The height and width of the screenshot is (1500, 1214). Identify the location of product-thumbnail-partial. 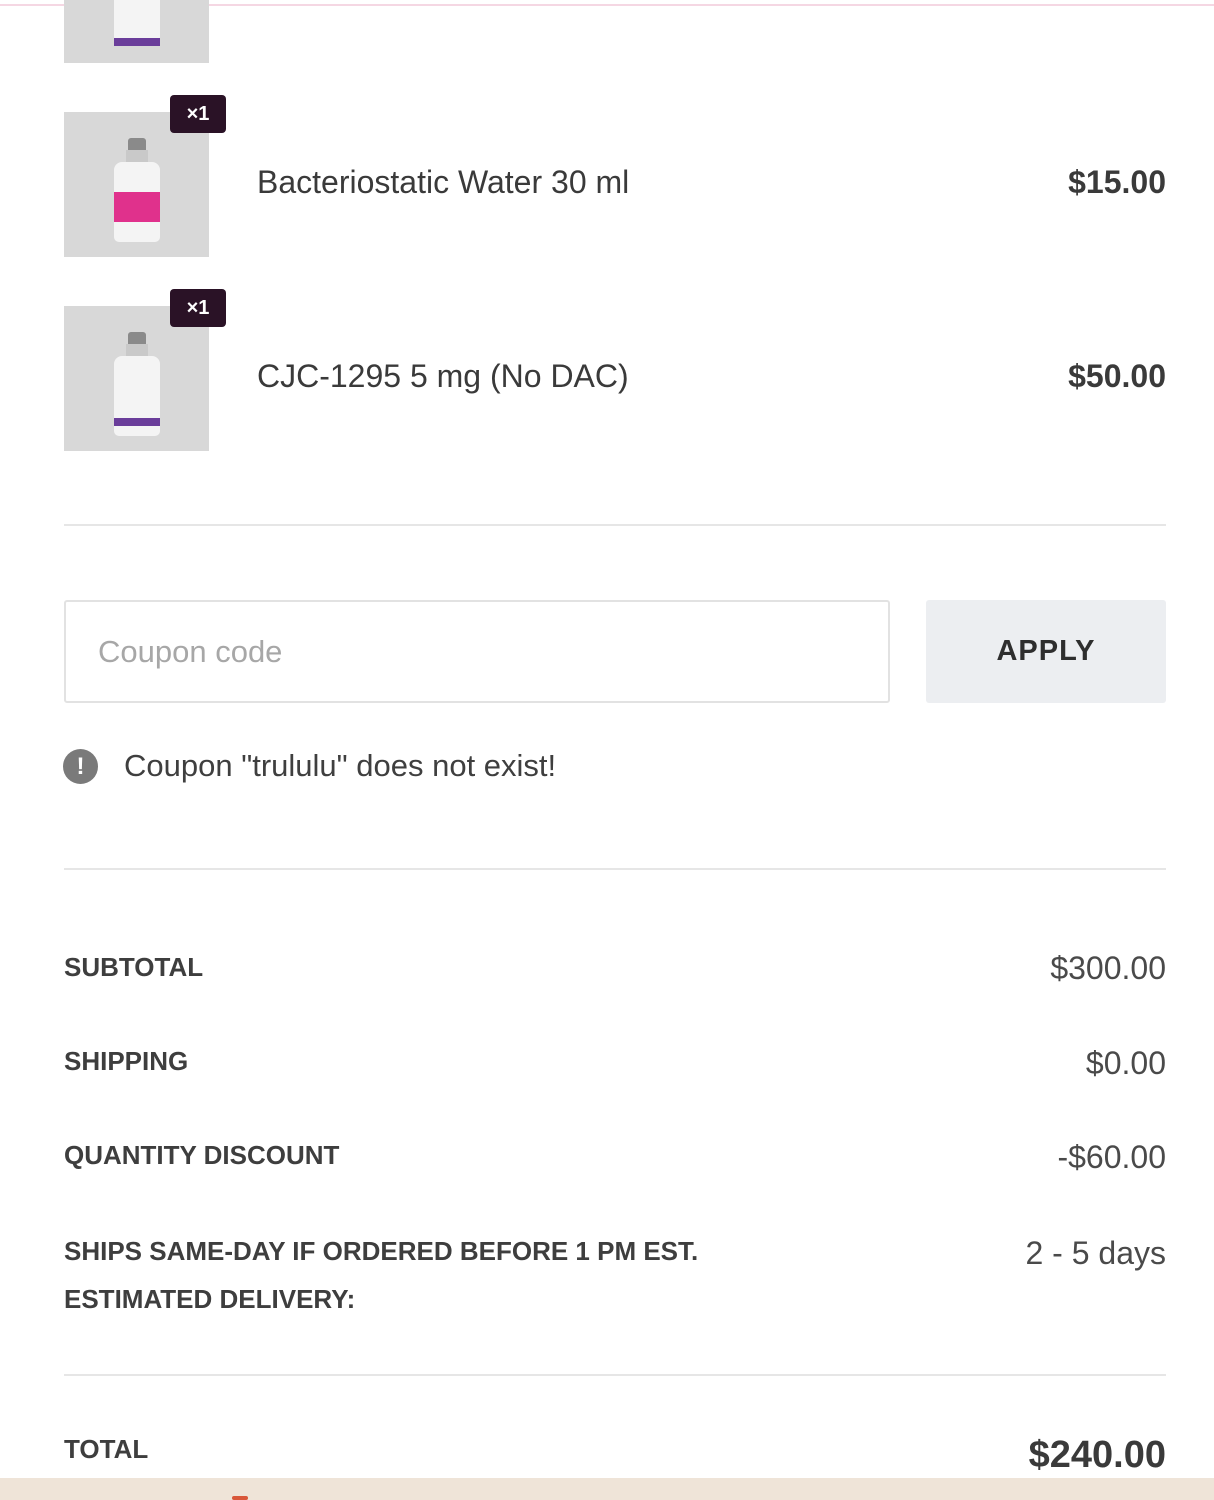
(136, 31).